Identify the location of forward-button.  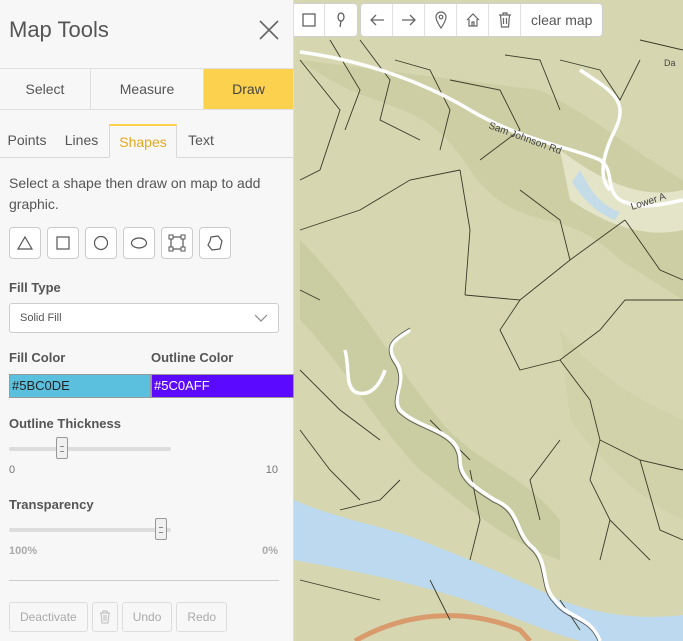
(409, 20).